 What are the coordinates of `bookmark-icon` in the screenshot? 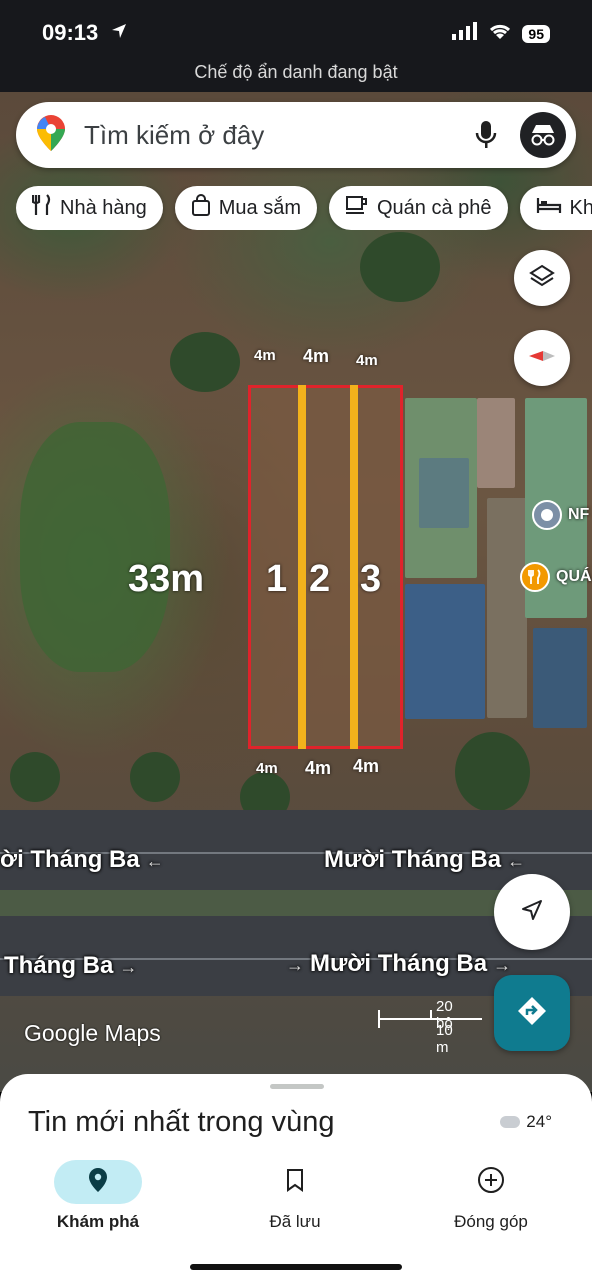 It's located at (295, 1182).